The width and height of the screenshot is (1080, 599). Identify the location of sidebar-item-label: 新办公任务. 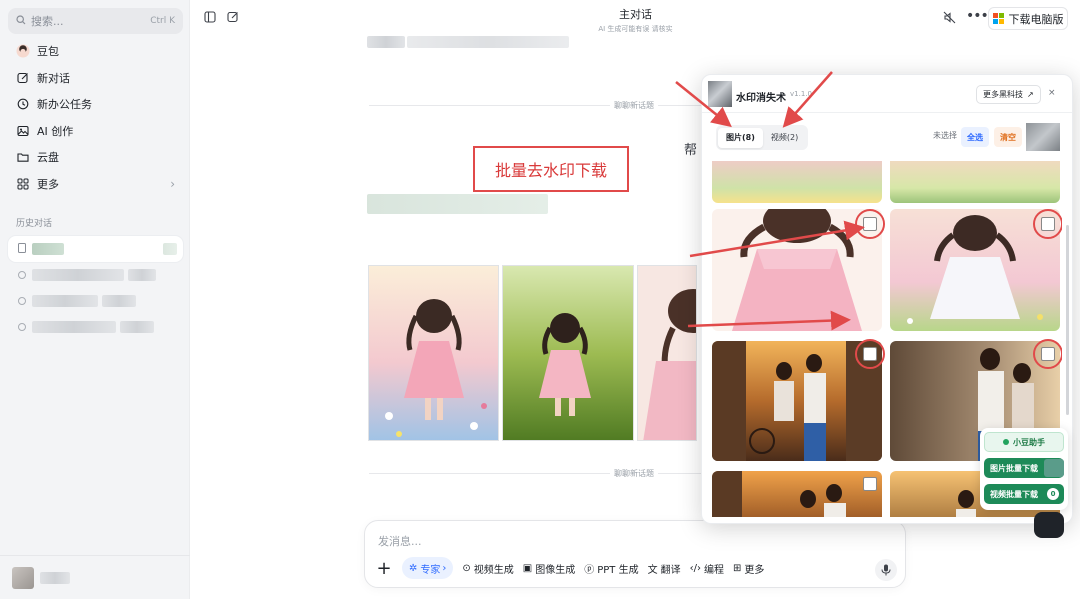
(64, 105).